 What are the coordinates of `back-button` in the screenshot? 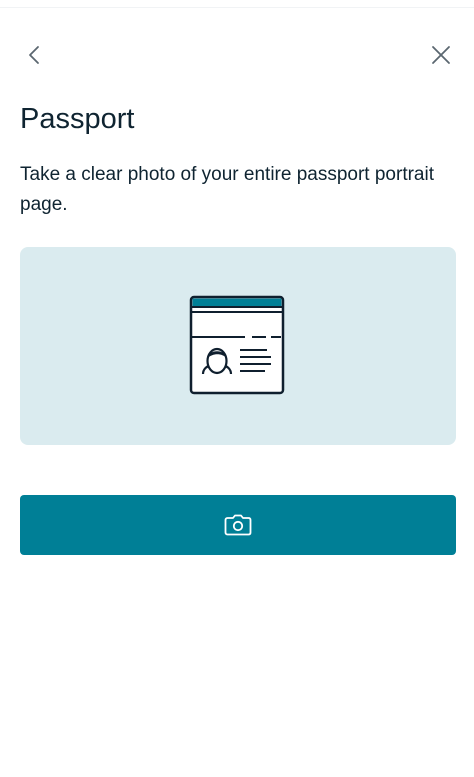 It's located at (35, 55).